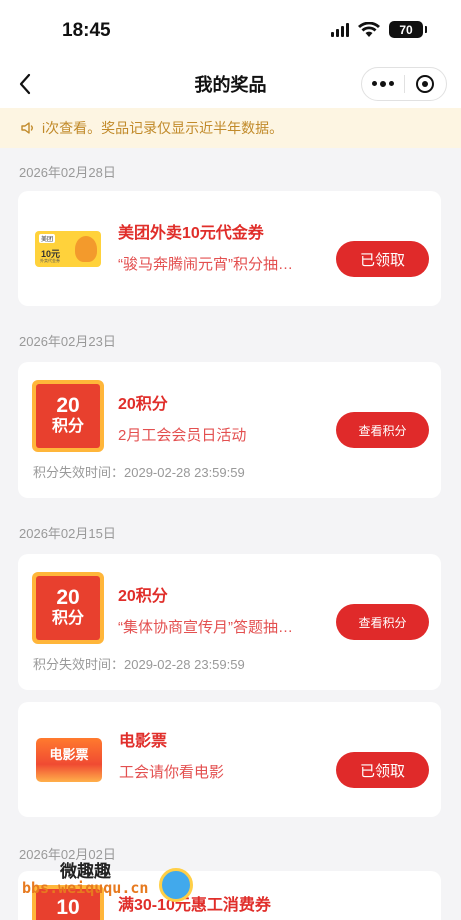 This screenshot has height=920, width=461. I want to click on date-header: 2026年02月23日, so click(67, 341).